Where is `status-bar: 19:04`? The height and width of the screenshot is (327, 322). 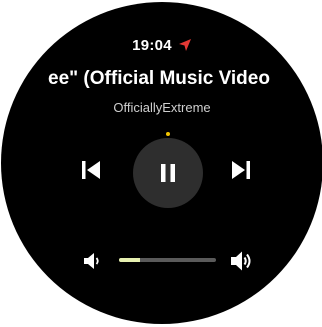
status-bar: 19:04 is located at coordinates (161, 45).